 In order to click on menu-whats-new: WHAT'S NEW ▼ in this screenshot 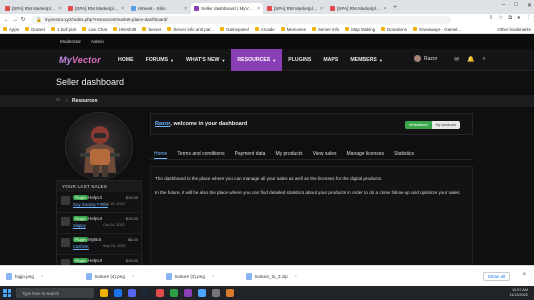, I will do `click(205, 60)`.